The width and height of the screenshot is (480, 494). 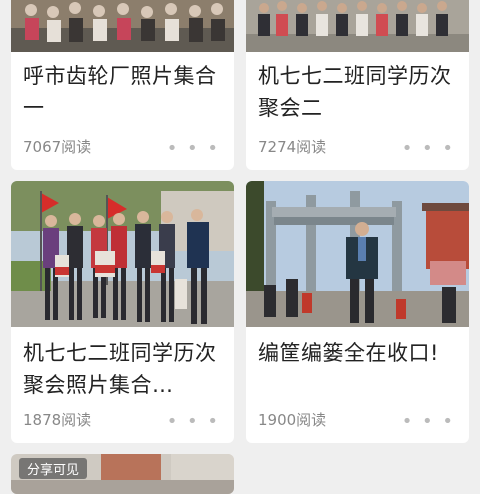 I want to click on article-title: 机七七二班同学历次聚会二, so click(x=358, y=92).